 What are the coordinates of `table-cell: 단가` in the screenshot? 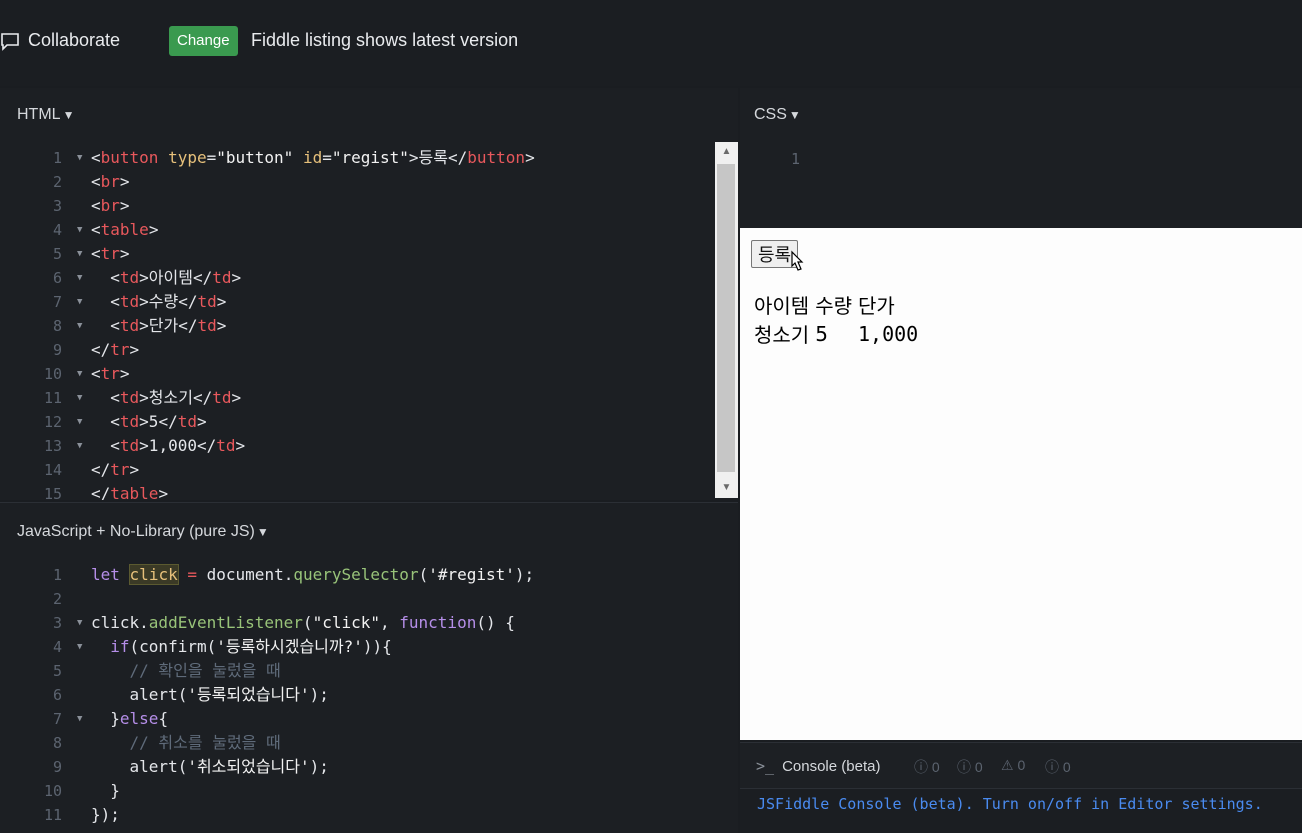 It's located at (876, 306).